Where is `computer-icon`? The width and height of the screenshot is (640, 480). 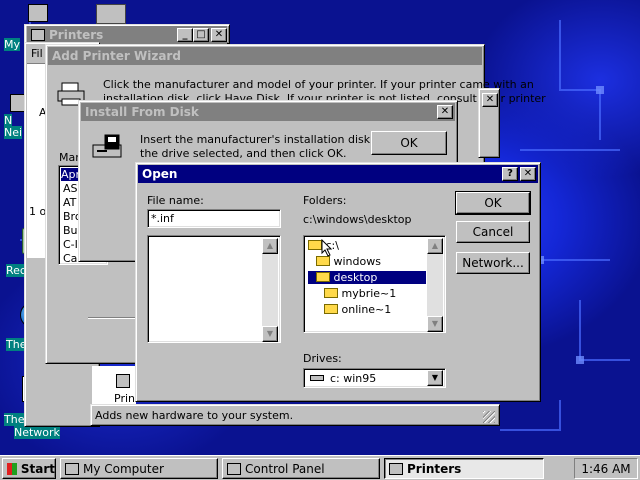
computer-icon is located at coordinates (72, 468).